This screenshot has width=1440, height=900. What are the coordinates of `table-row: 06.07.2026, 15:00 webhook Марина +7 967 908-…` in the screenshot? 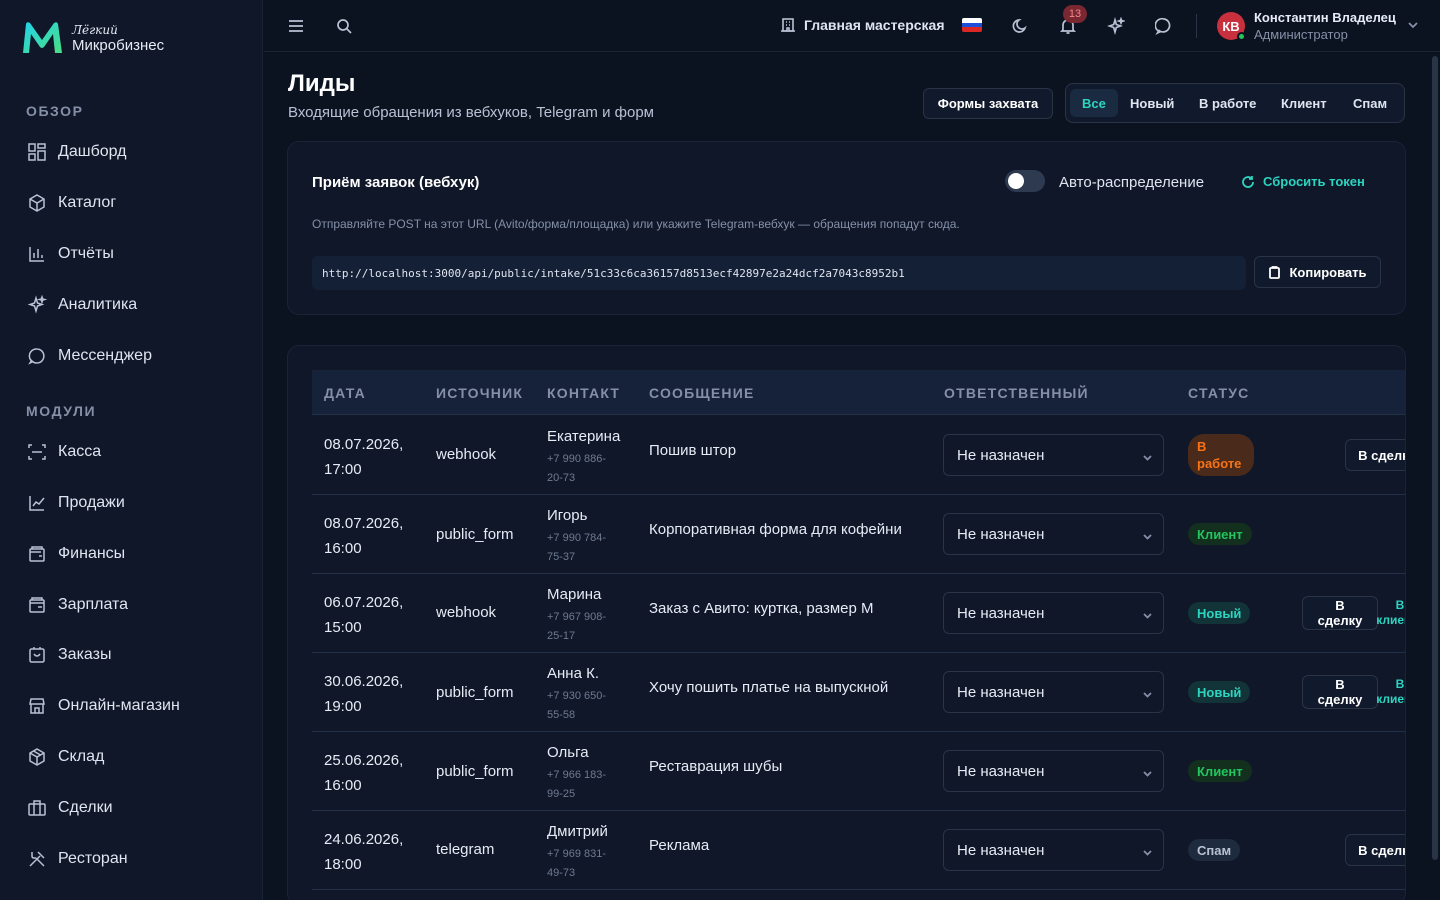 It's located at (858, 613).